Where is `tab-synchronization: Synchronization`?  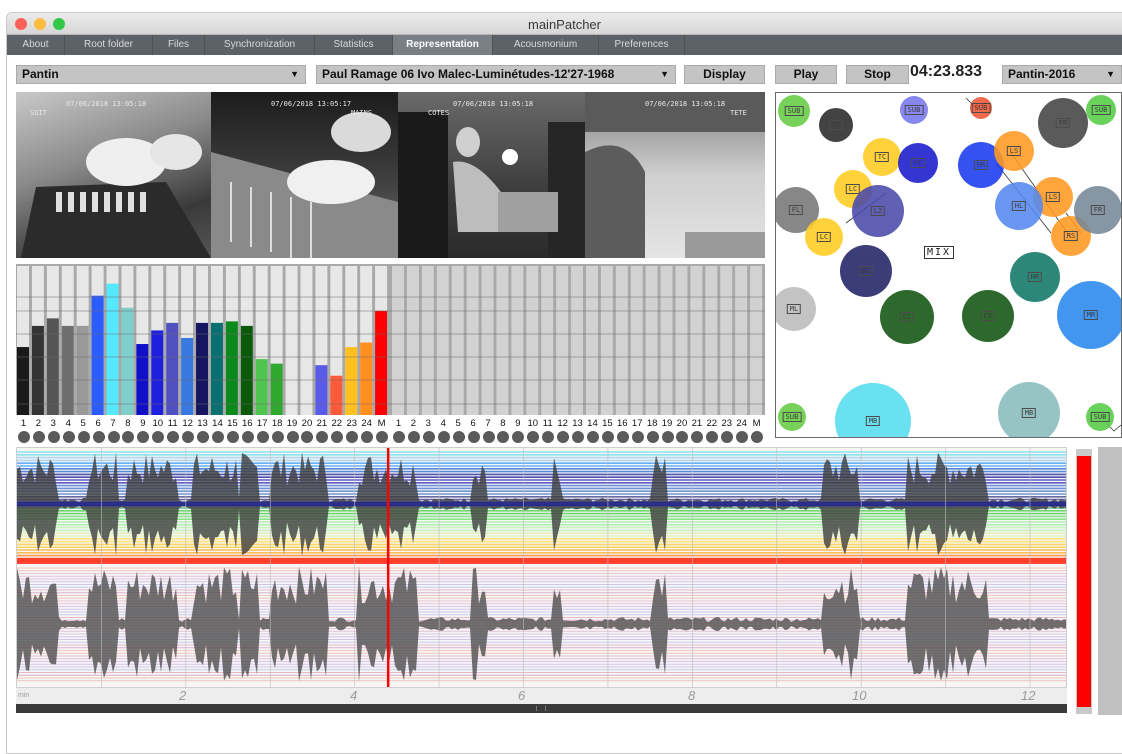 tab-synchronization: Synchronization is located at coordinates (260, 45).